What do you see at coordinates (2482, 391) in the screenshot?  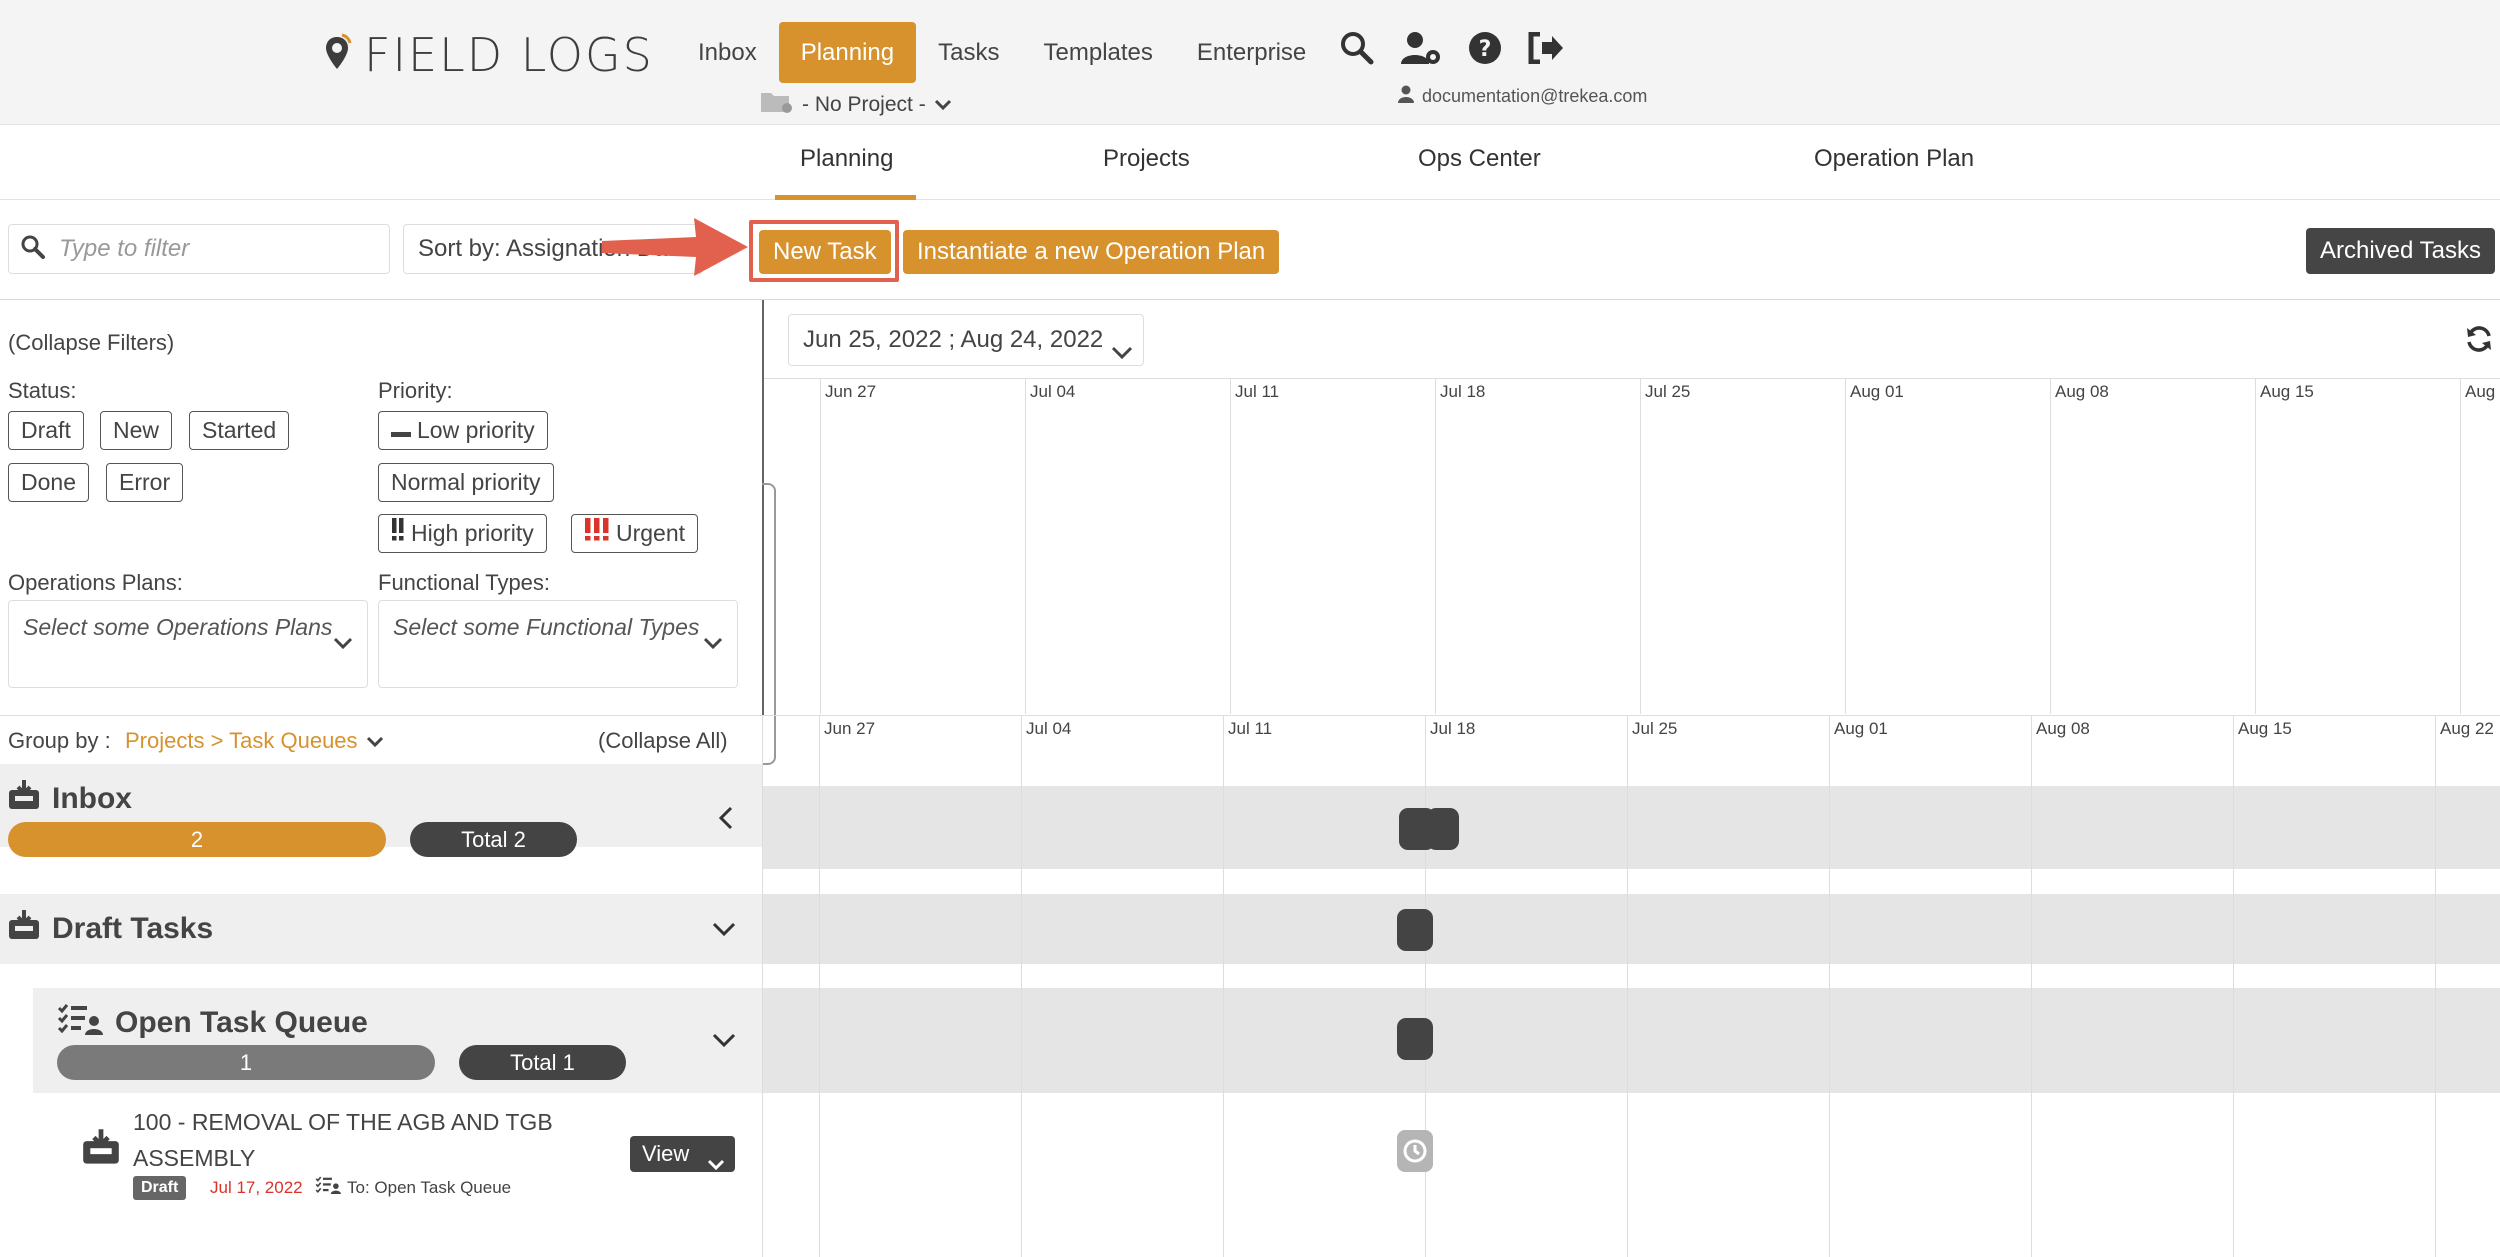 I see `tick-label: Aug 22` at bounding box center [2482, 391].